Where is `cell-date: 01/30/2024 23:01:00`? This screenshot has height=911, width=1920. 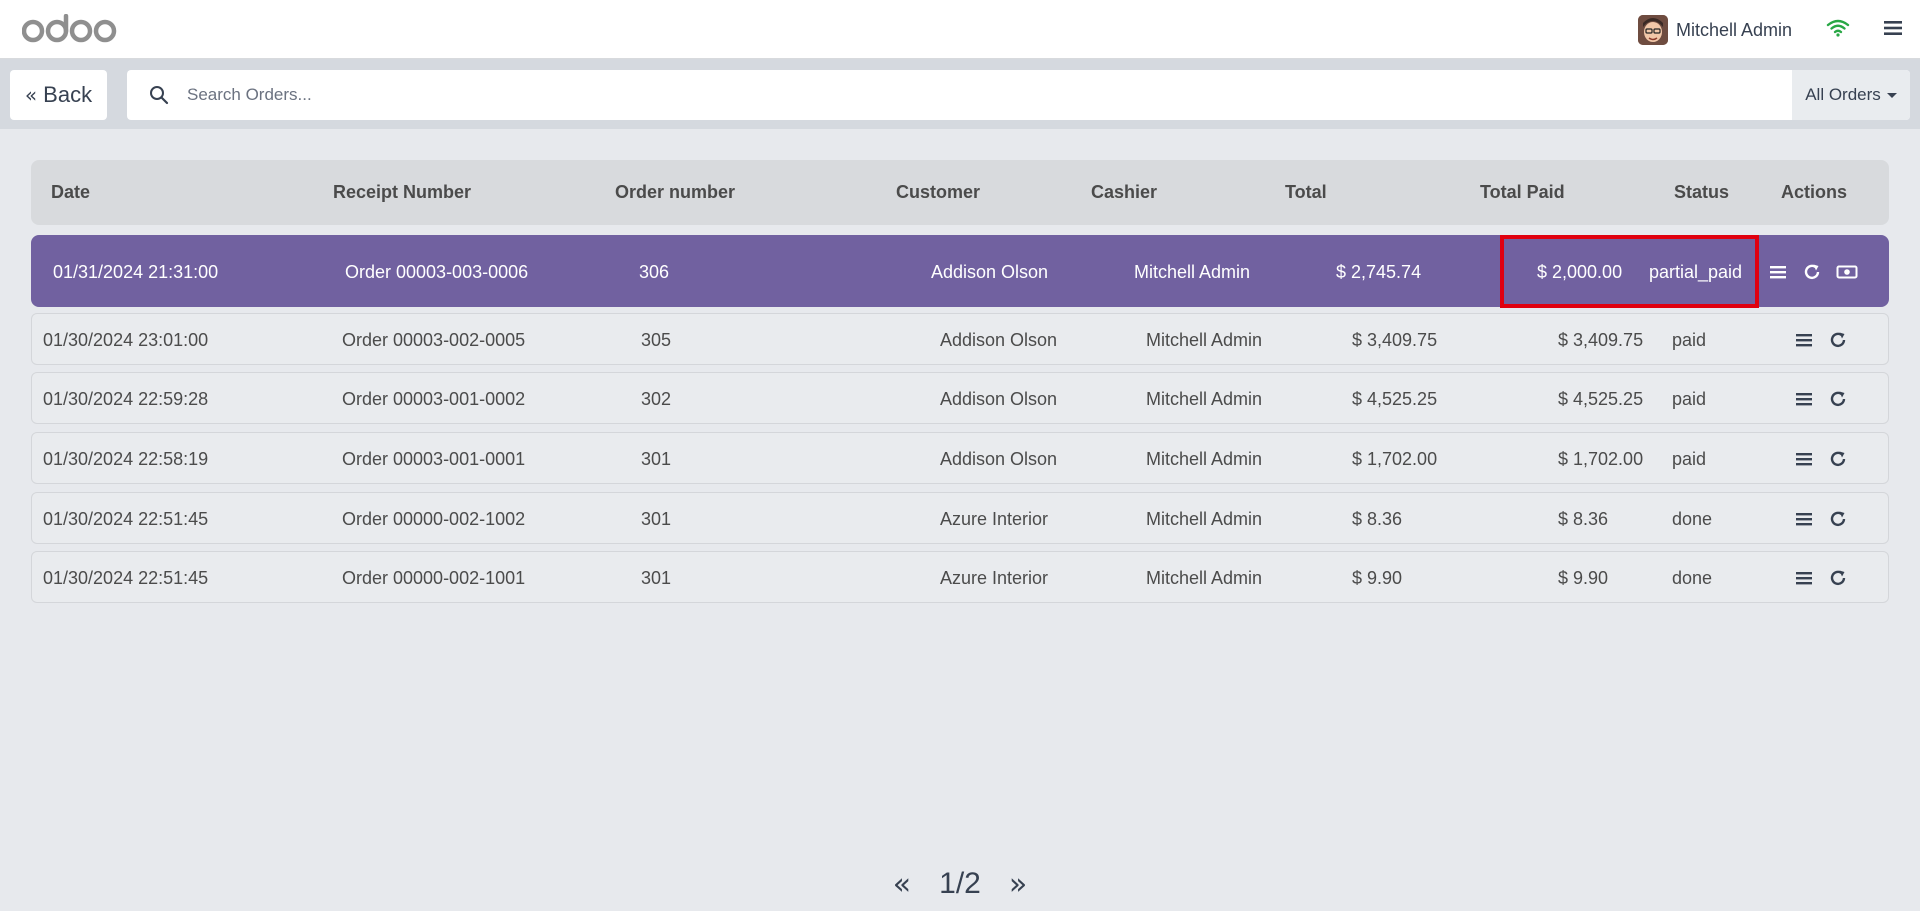
cell-date: 01/30/2024 23:01:00 is located at coordinates (126, 340).